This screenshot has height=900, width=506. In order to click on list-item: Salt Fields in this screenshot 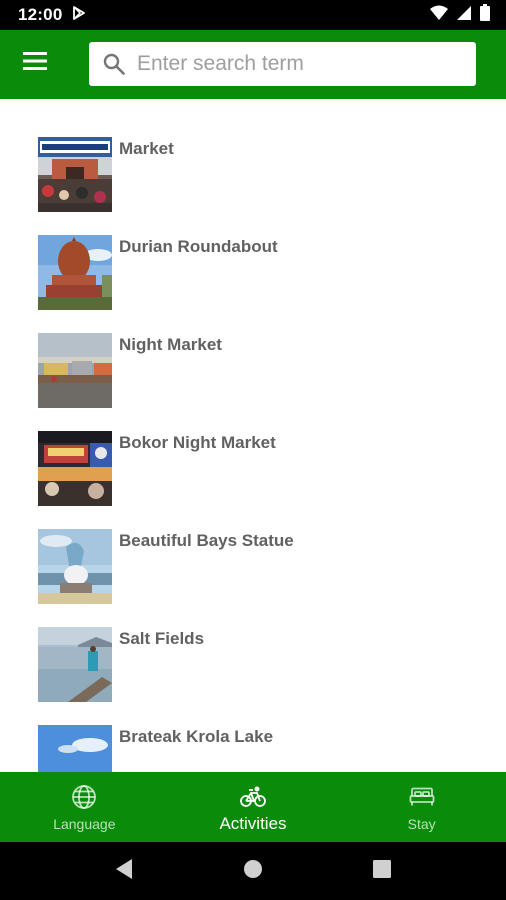, I will do `click(258, 664)`.